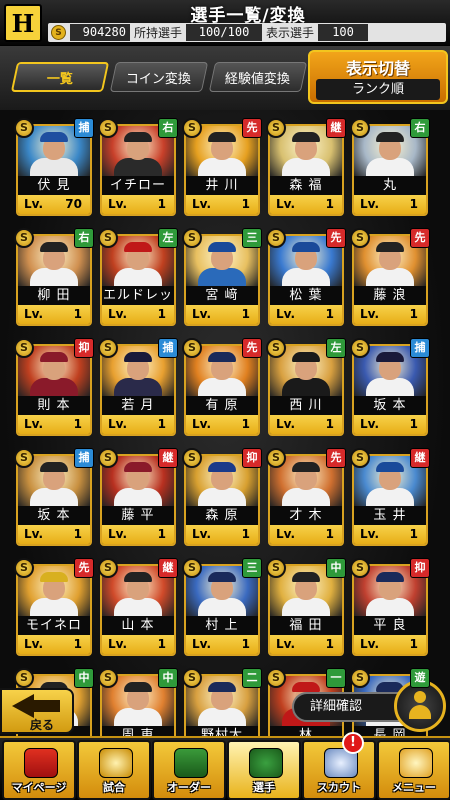  I want to click on player-name: 柳 田, so click(54, 295).